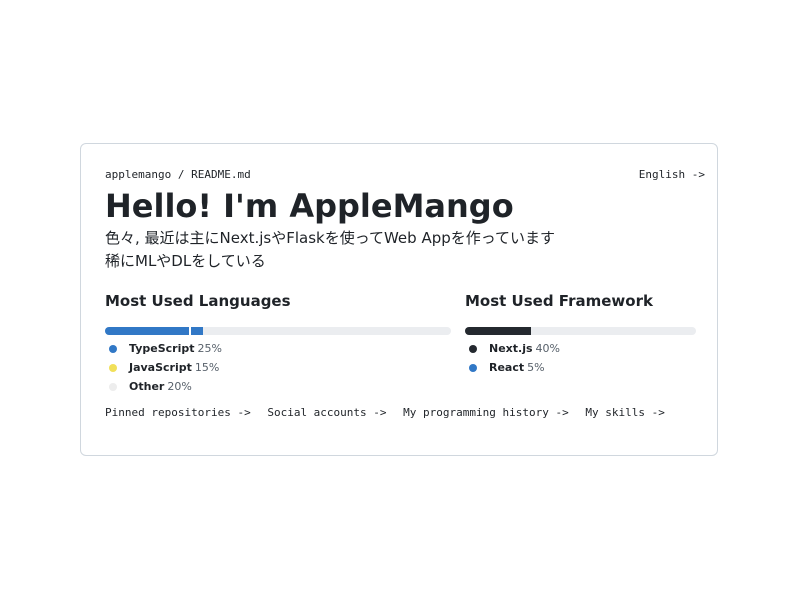 This screenshot has width=800, height=600. What do you see at coordinates (198, 301) in the screenshot?
I see `languages-heading: Most Used Languages` at bounding box center [198, 301].